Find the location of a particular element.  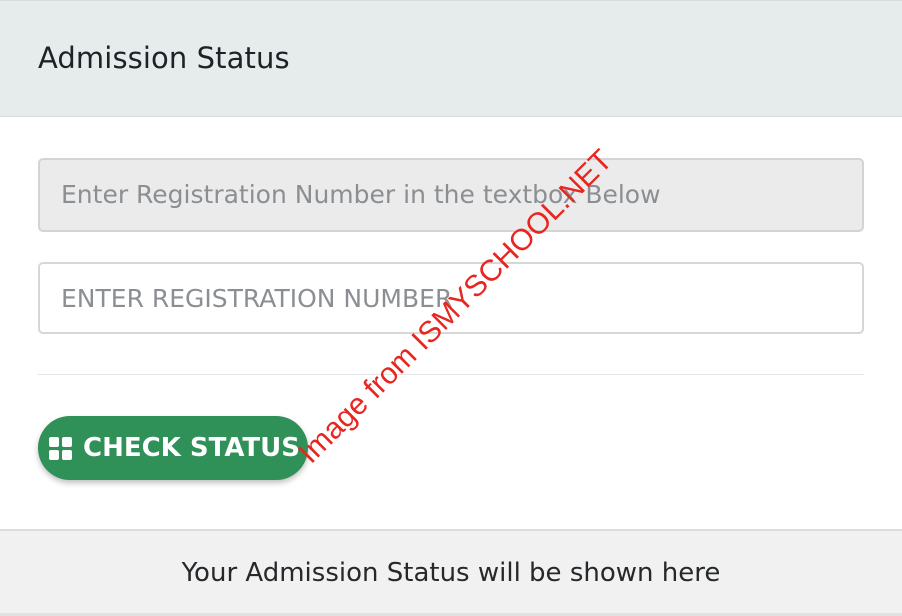

status-result-message: Your Admission Status will be shown here is located at coordinates (451, 573).